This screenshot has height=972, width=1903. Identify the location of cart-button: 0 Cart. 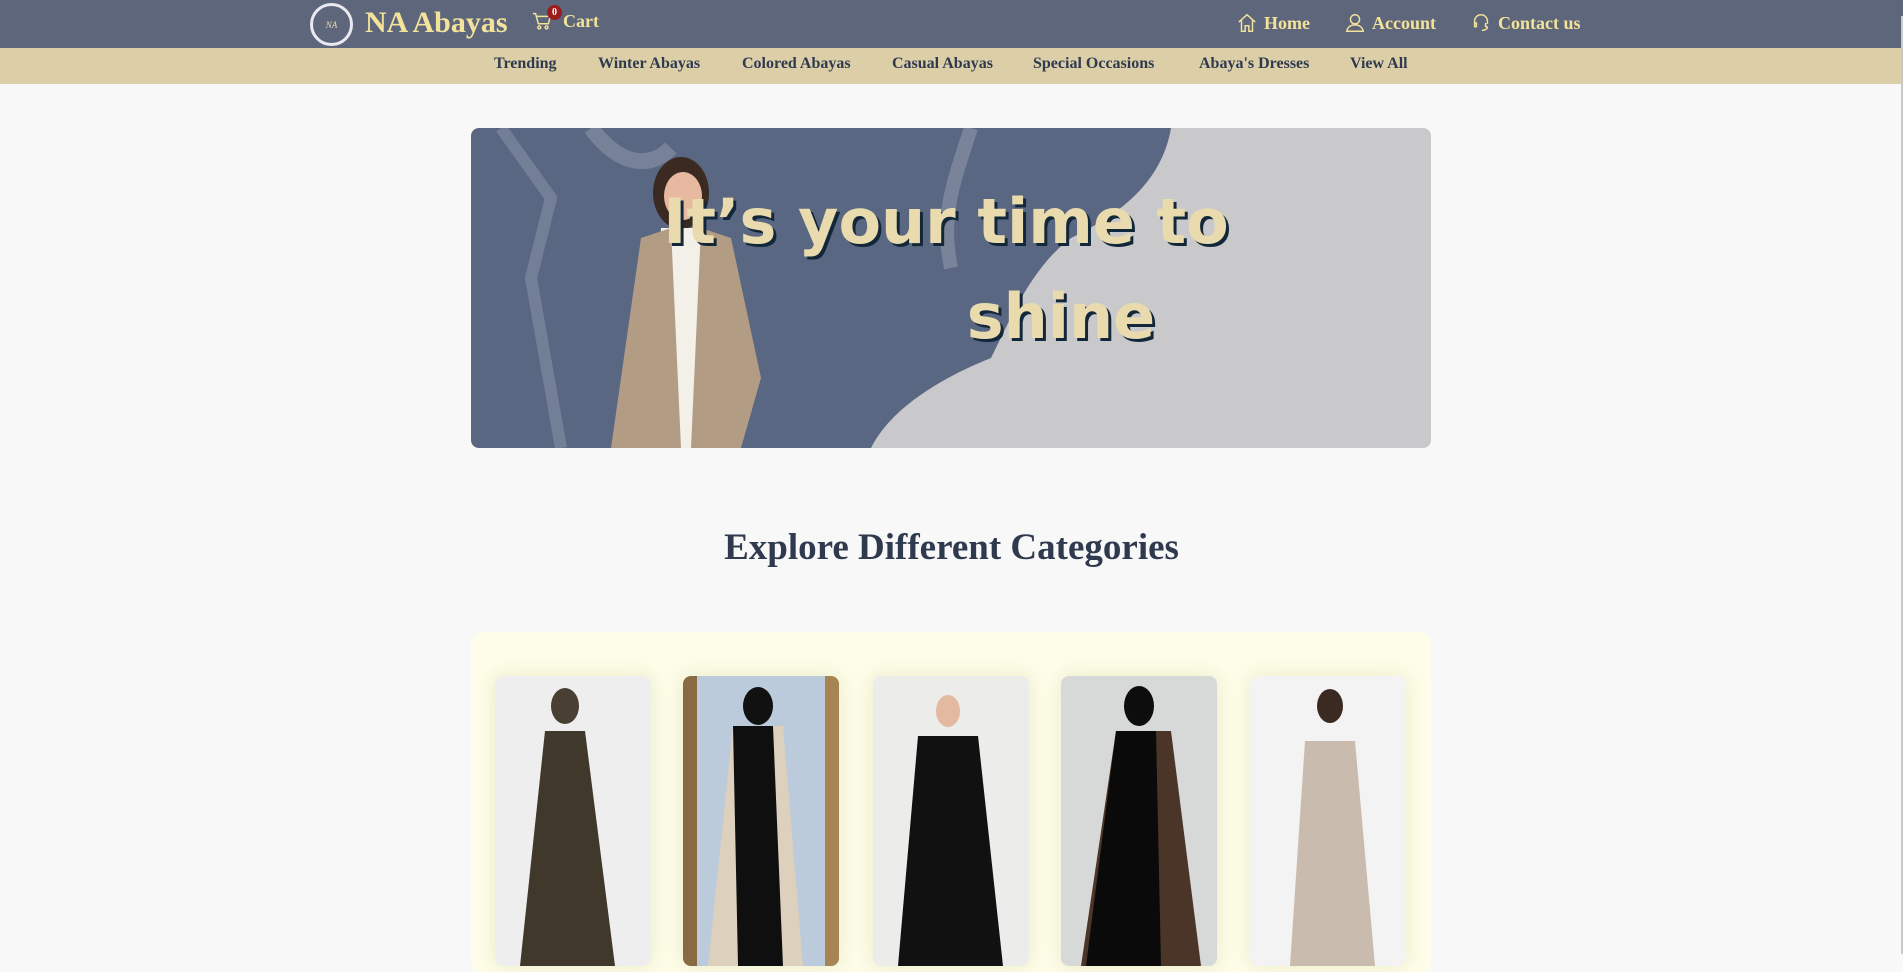
(565, 18).